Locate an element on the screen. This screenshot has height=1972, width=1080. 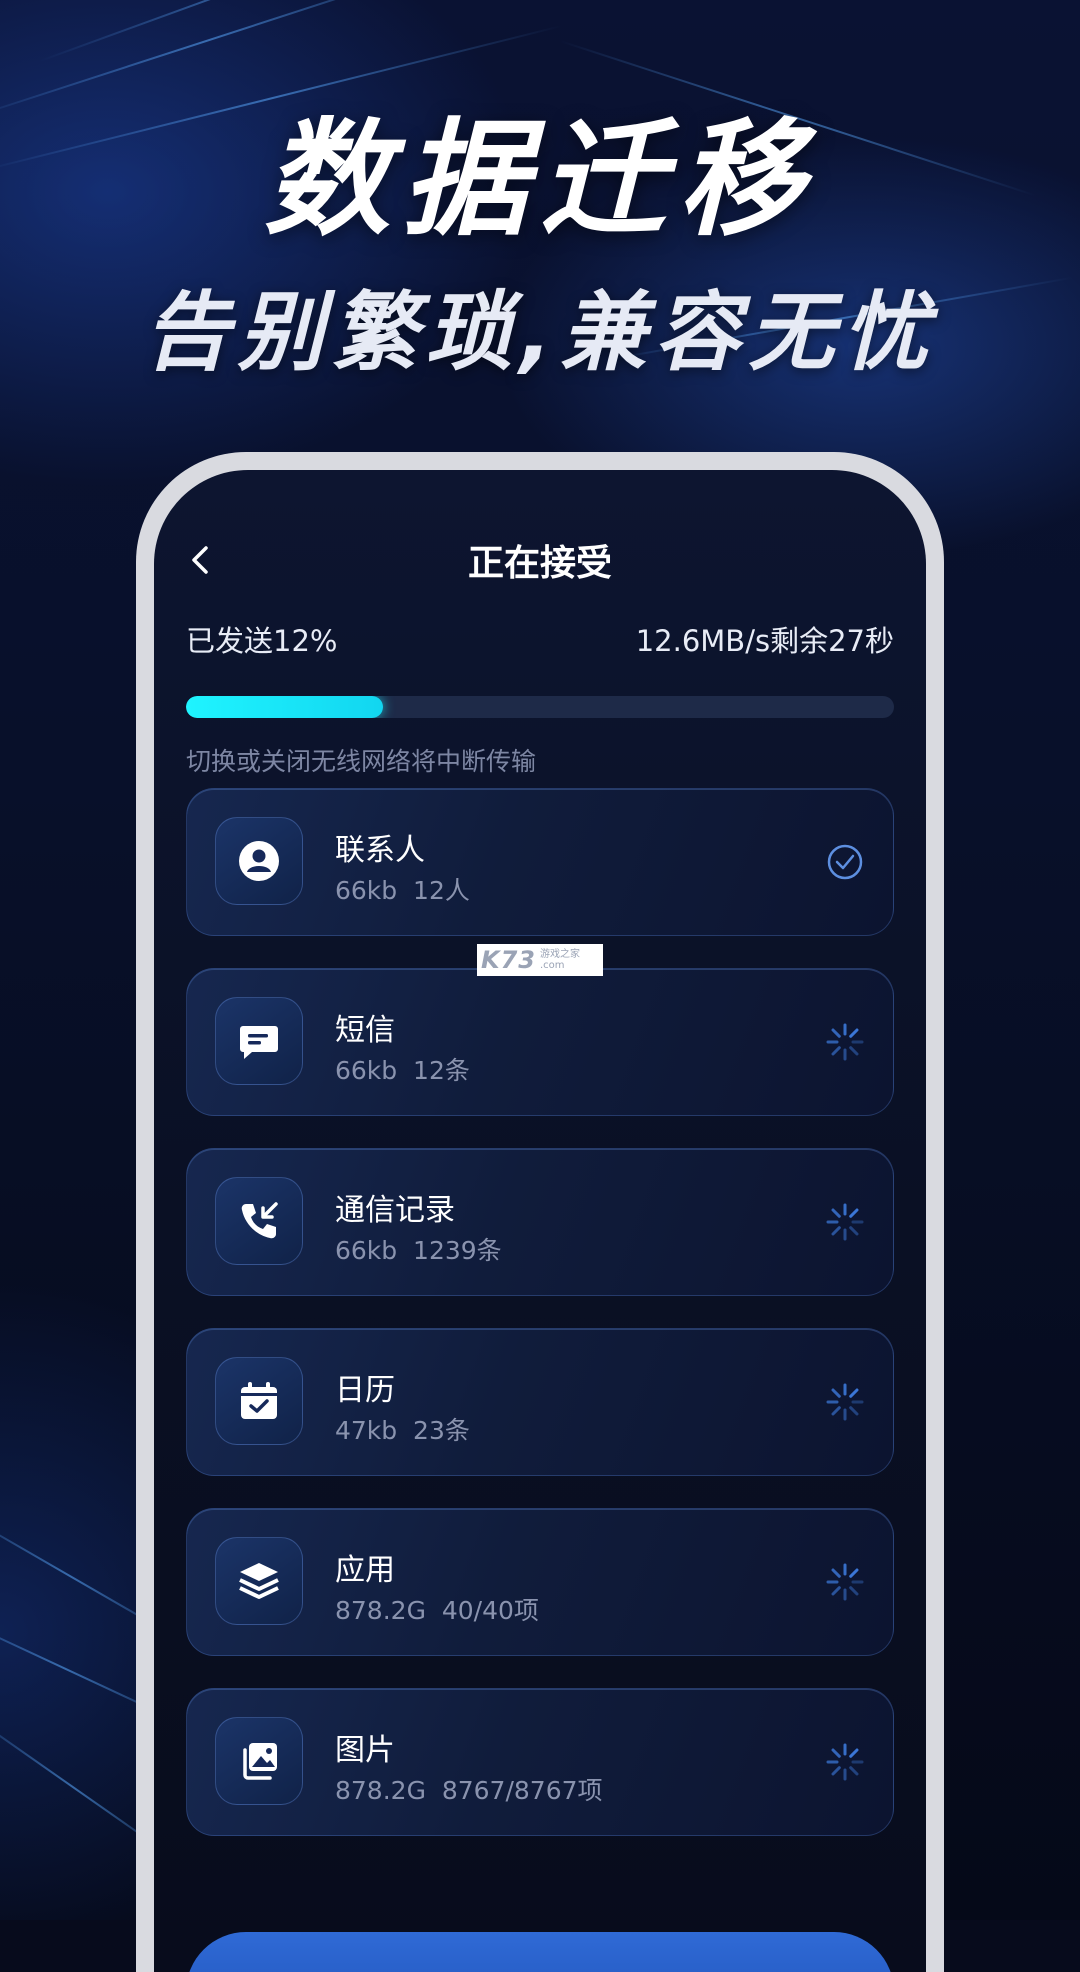
item-name: 通信记录 is located at coordinates (395, 1210).